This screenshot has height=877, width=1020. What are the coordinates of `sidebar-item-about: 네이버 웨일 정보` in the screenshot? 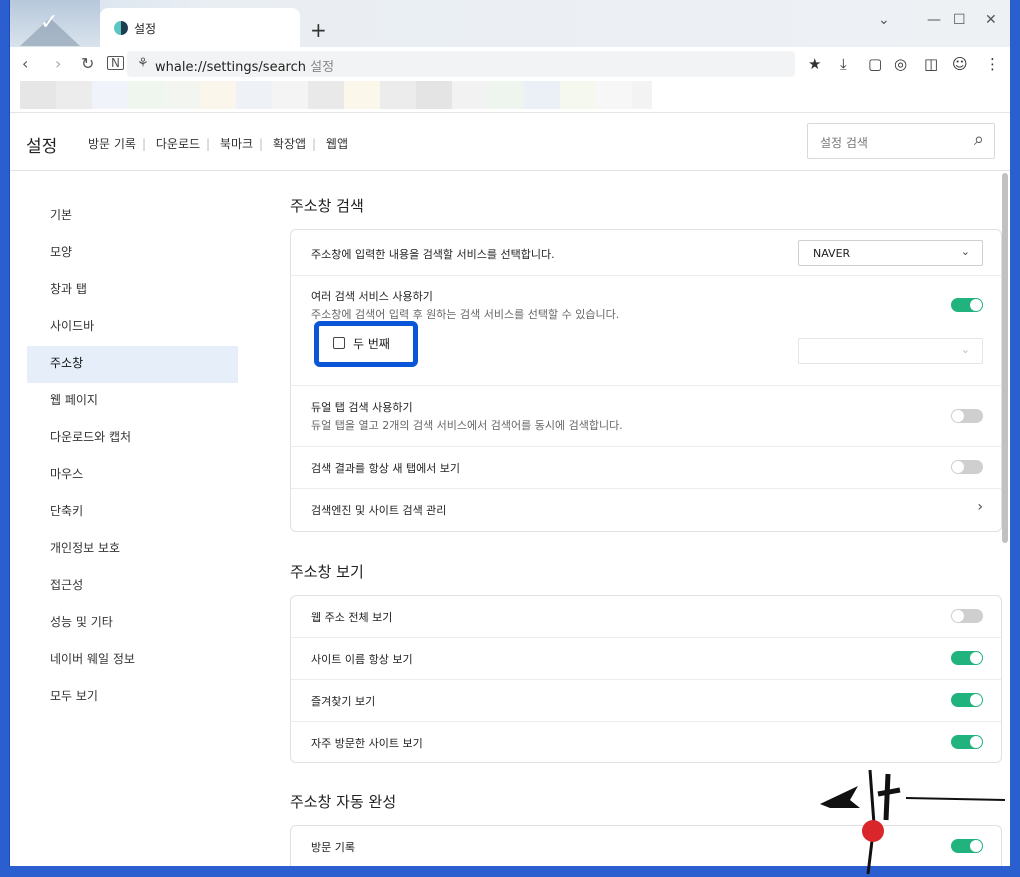 It's located at (132, 660).